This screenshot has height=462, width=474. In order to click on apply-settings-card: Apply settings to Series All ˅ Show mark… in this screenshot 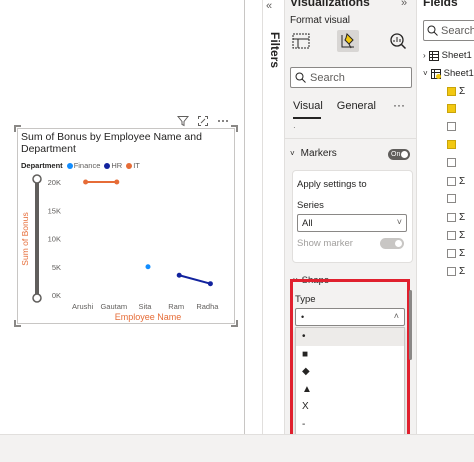, I will do `click(352, 216)`.